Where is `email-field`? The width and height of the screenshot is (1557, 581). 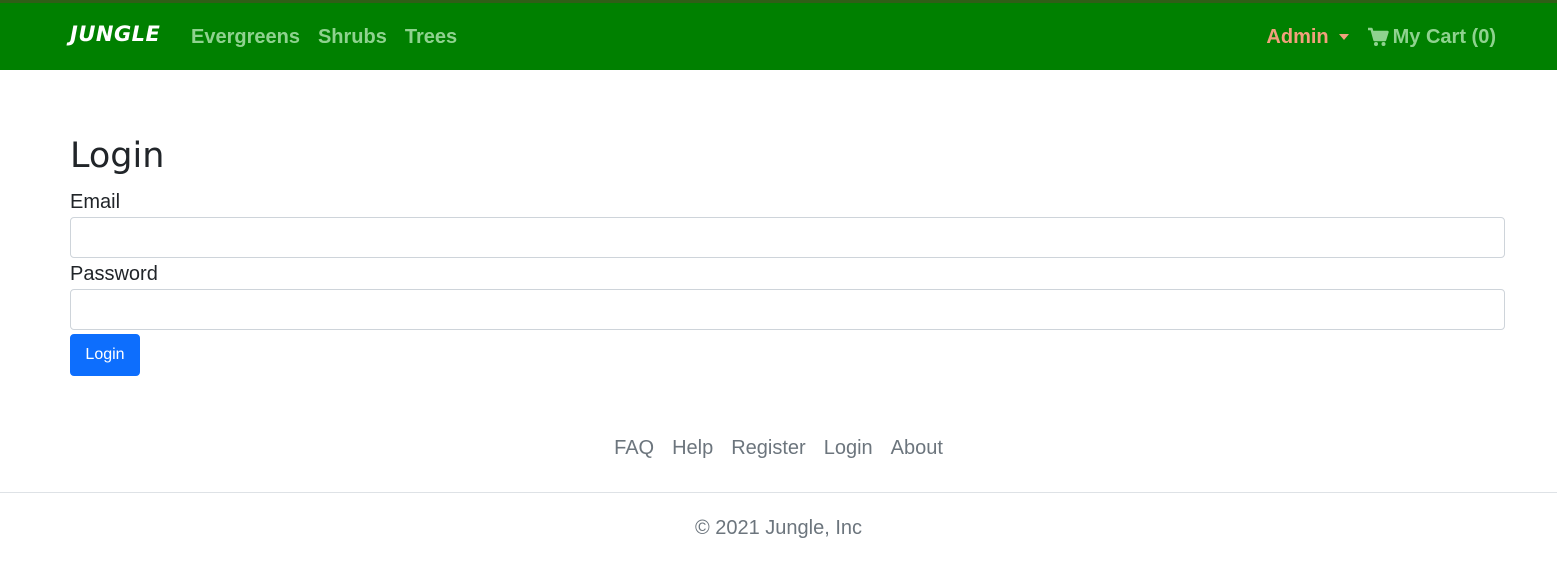
email-field is located at coordinates (787, 237).